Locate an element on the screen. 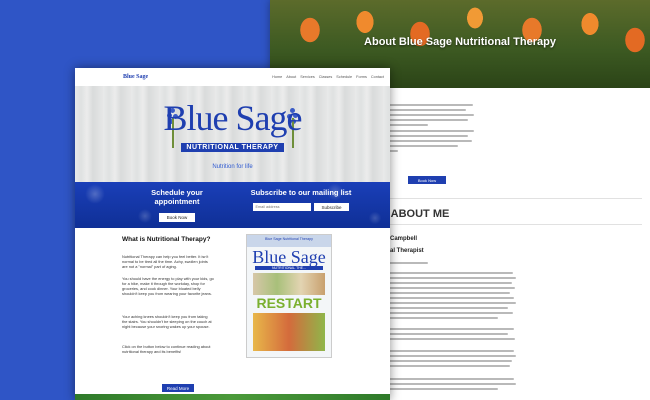  subscribe-button: Subscribe is located at coordinates (331, 207).